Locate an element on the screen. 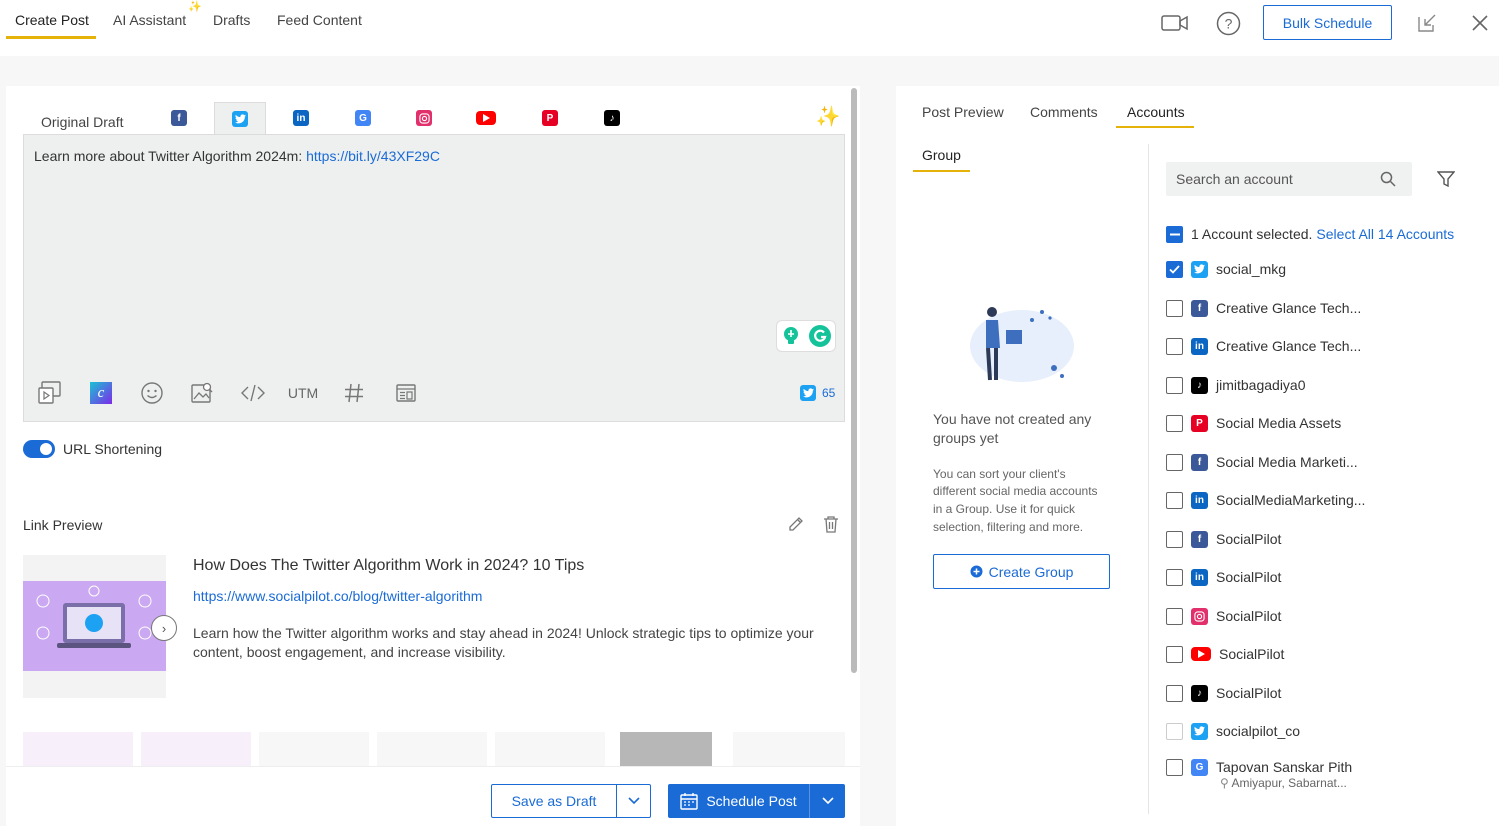 This screenshot has height=826, width=1499. search-icon is located at coordinates (1388, 179).